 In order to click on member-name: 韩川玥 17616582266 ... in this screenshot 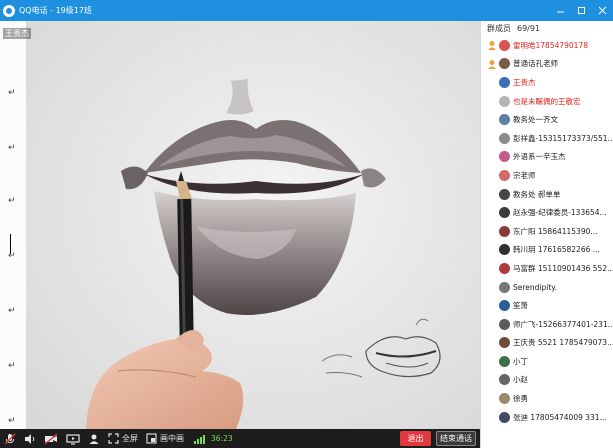, I will do `click(556, 250)`.